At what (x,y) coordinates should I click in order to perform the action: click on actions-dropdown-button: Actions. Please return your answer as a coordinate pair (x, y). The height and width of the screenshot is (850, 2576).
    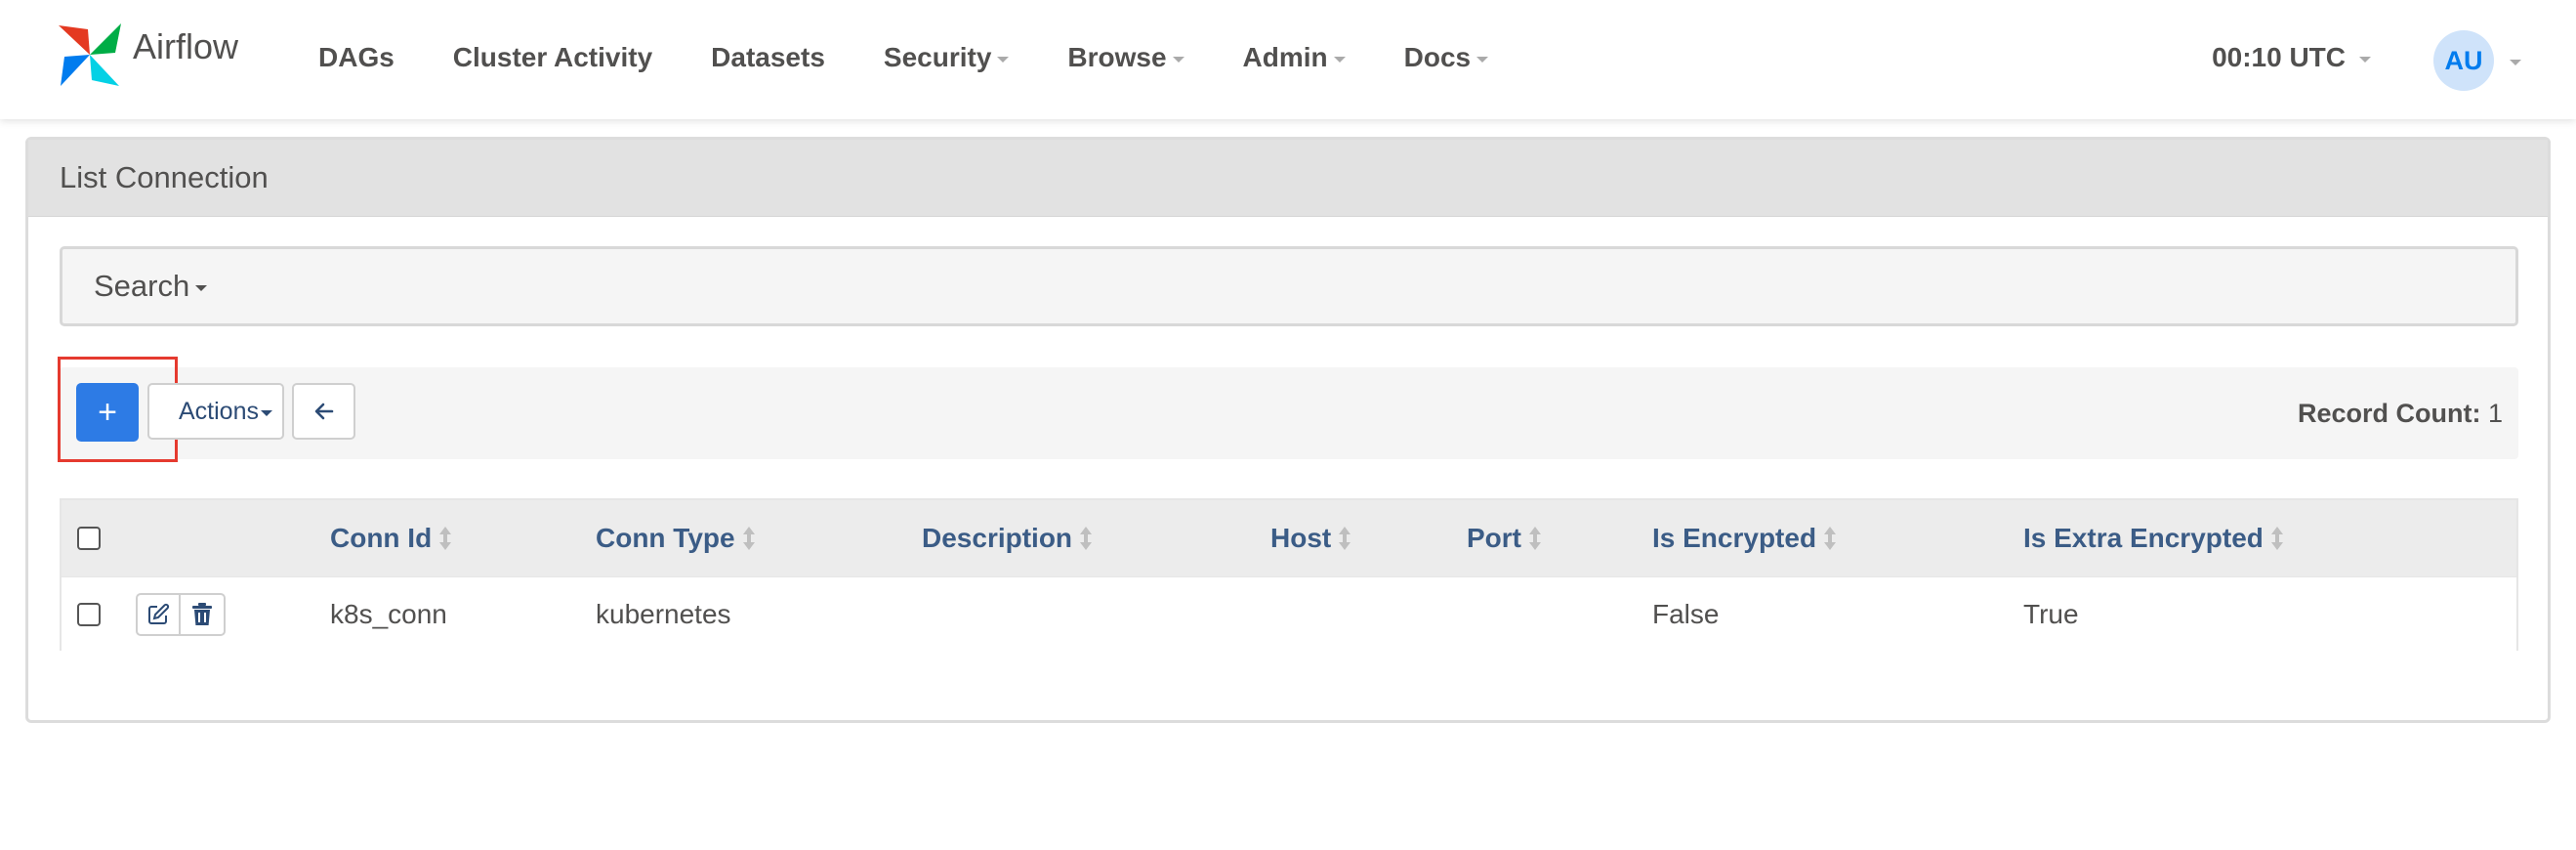
    Looking at the image, I should click on (215, 411).